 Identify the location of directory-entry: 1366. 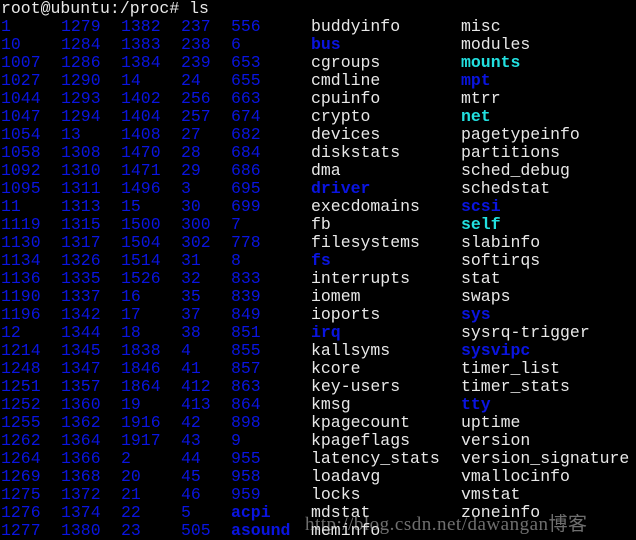
(81, 458).